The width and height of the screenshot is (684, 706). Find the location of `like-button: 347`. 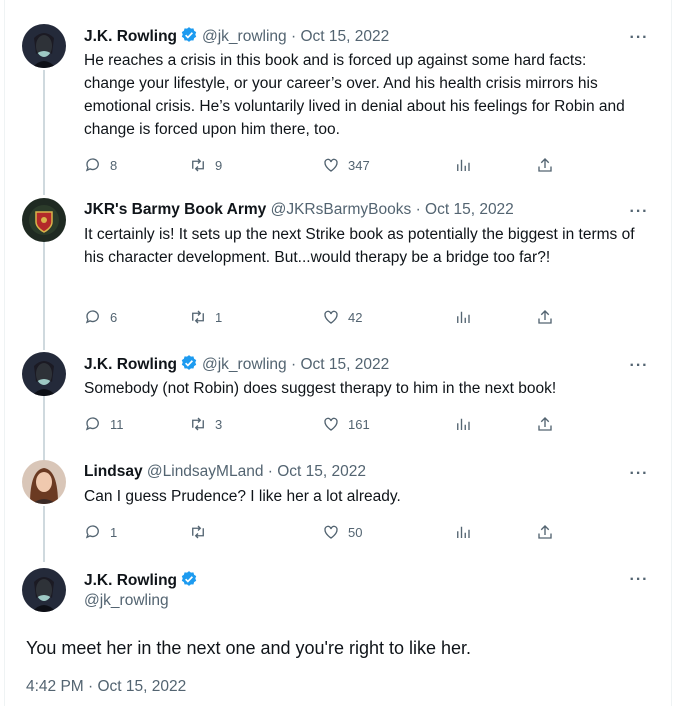

like-button: 347 is located at coordinates (346, 165).